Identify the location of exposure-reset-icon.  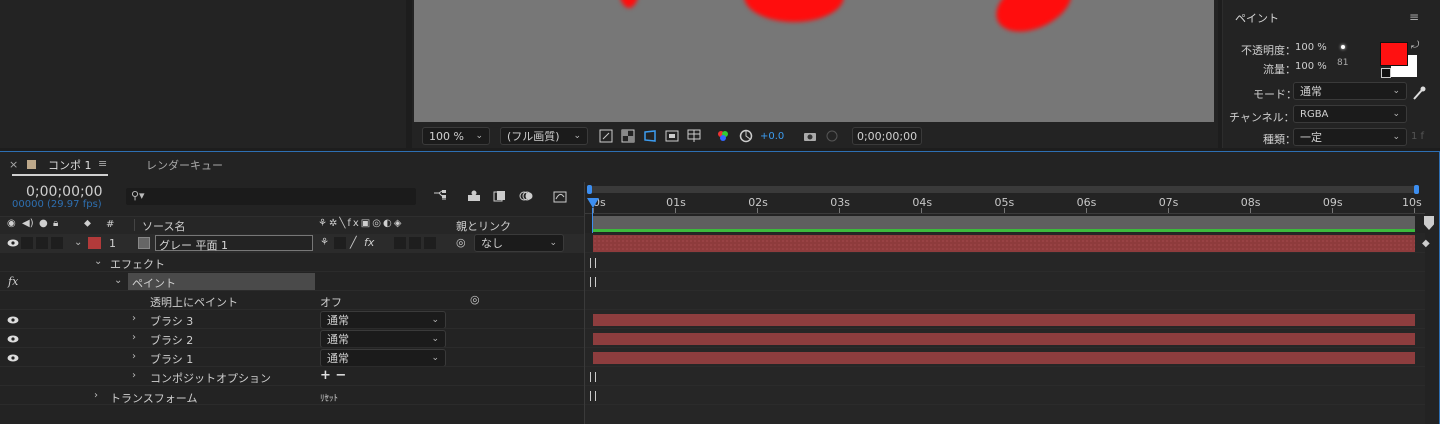
(746, 136).